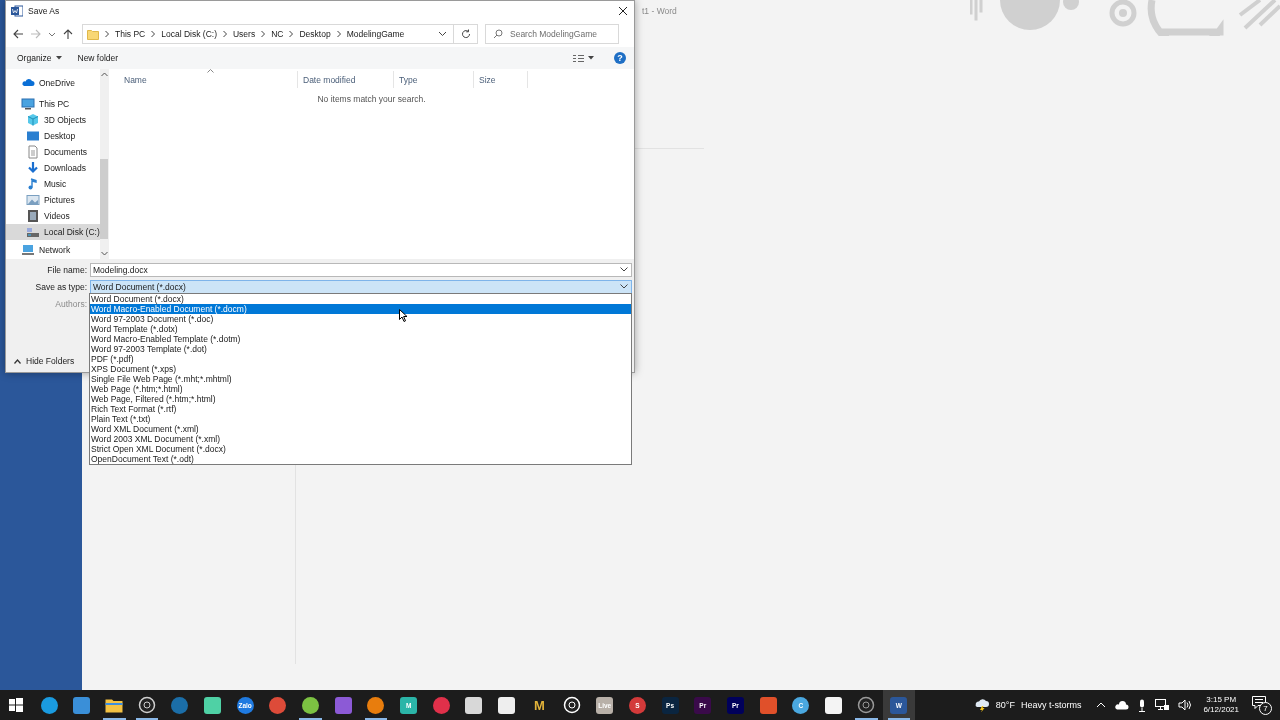  What do you see at coordinates (360, 399) in the screenshot?
I see `file-type-option: Web Page, Filtered (*.htm;*.html)` at bounding box center [360, 399].